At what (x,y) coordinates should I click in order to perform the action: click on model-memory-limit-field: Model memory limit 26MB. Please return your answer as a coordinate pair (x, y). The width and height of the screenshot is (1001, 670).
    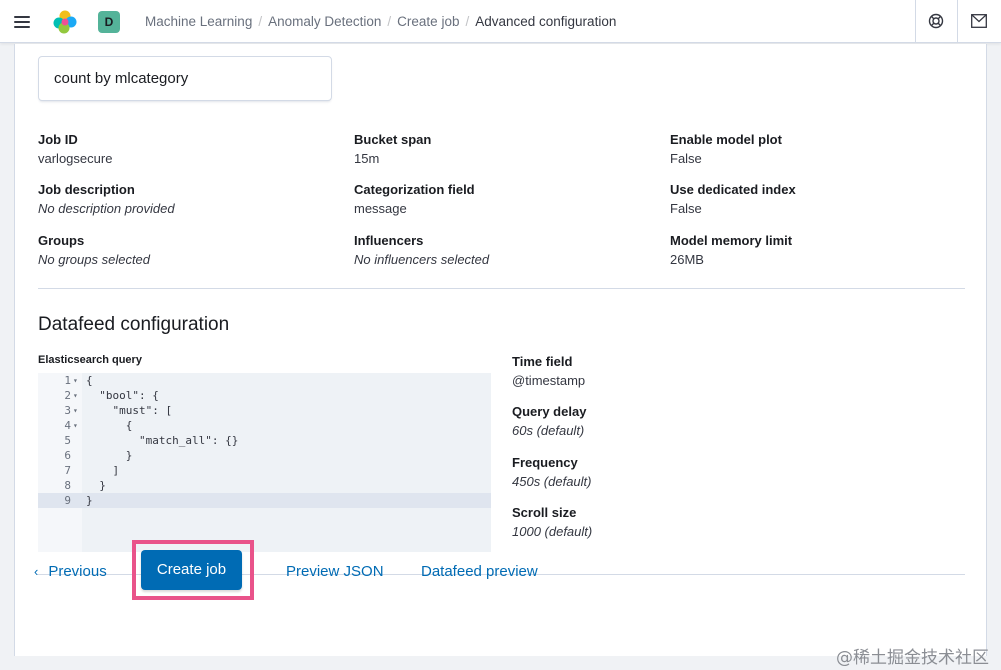
    Looking at the image, I should click on (731, 251).